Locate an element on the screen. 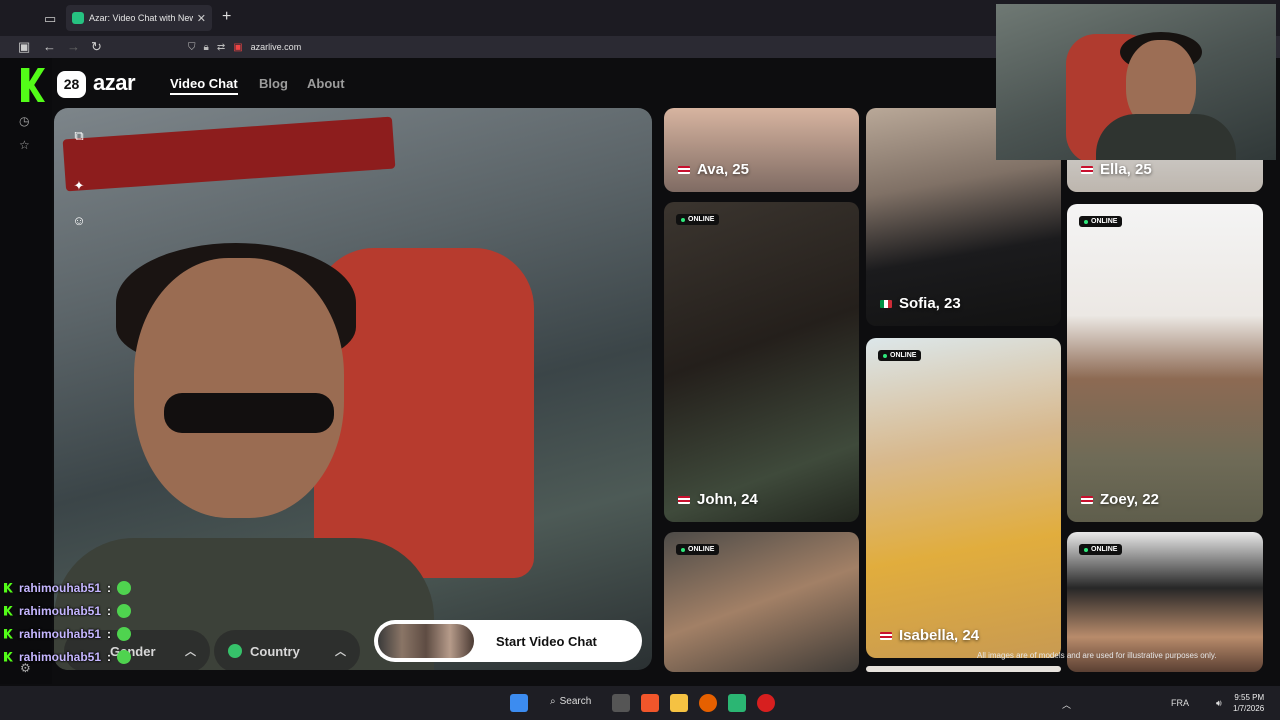  tab-list-icon: ▭ is located at coordinates (50, 19).